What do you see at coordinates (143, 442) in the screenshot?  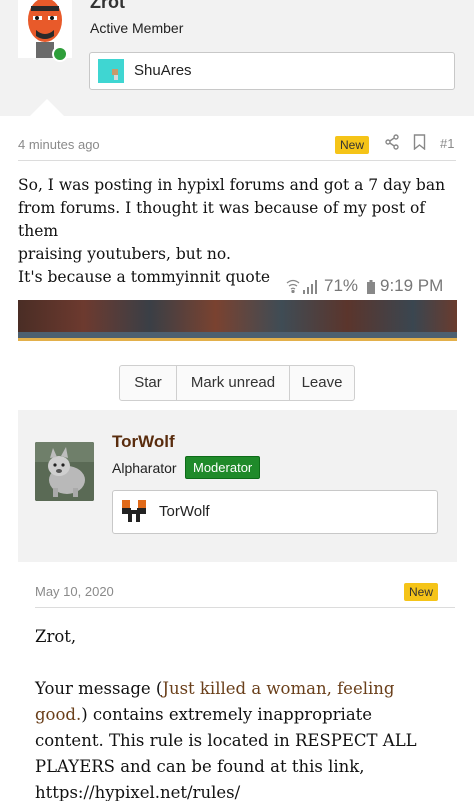 I see `moderator-name: TorWolf` at bounding box center [143, 442].